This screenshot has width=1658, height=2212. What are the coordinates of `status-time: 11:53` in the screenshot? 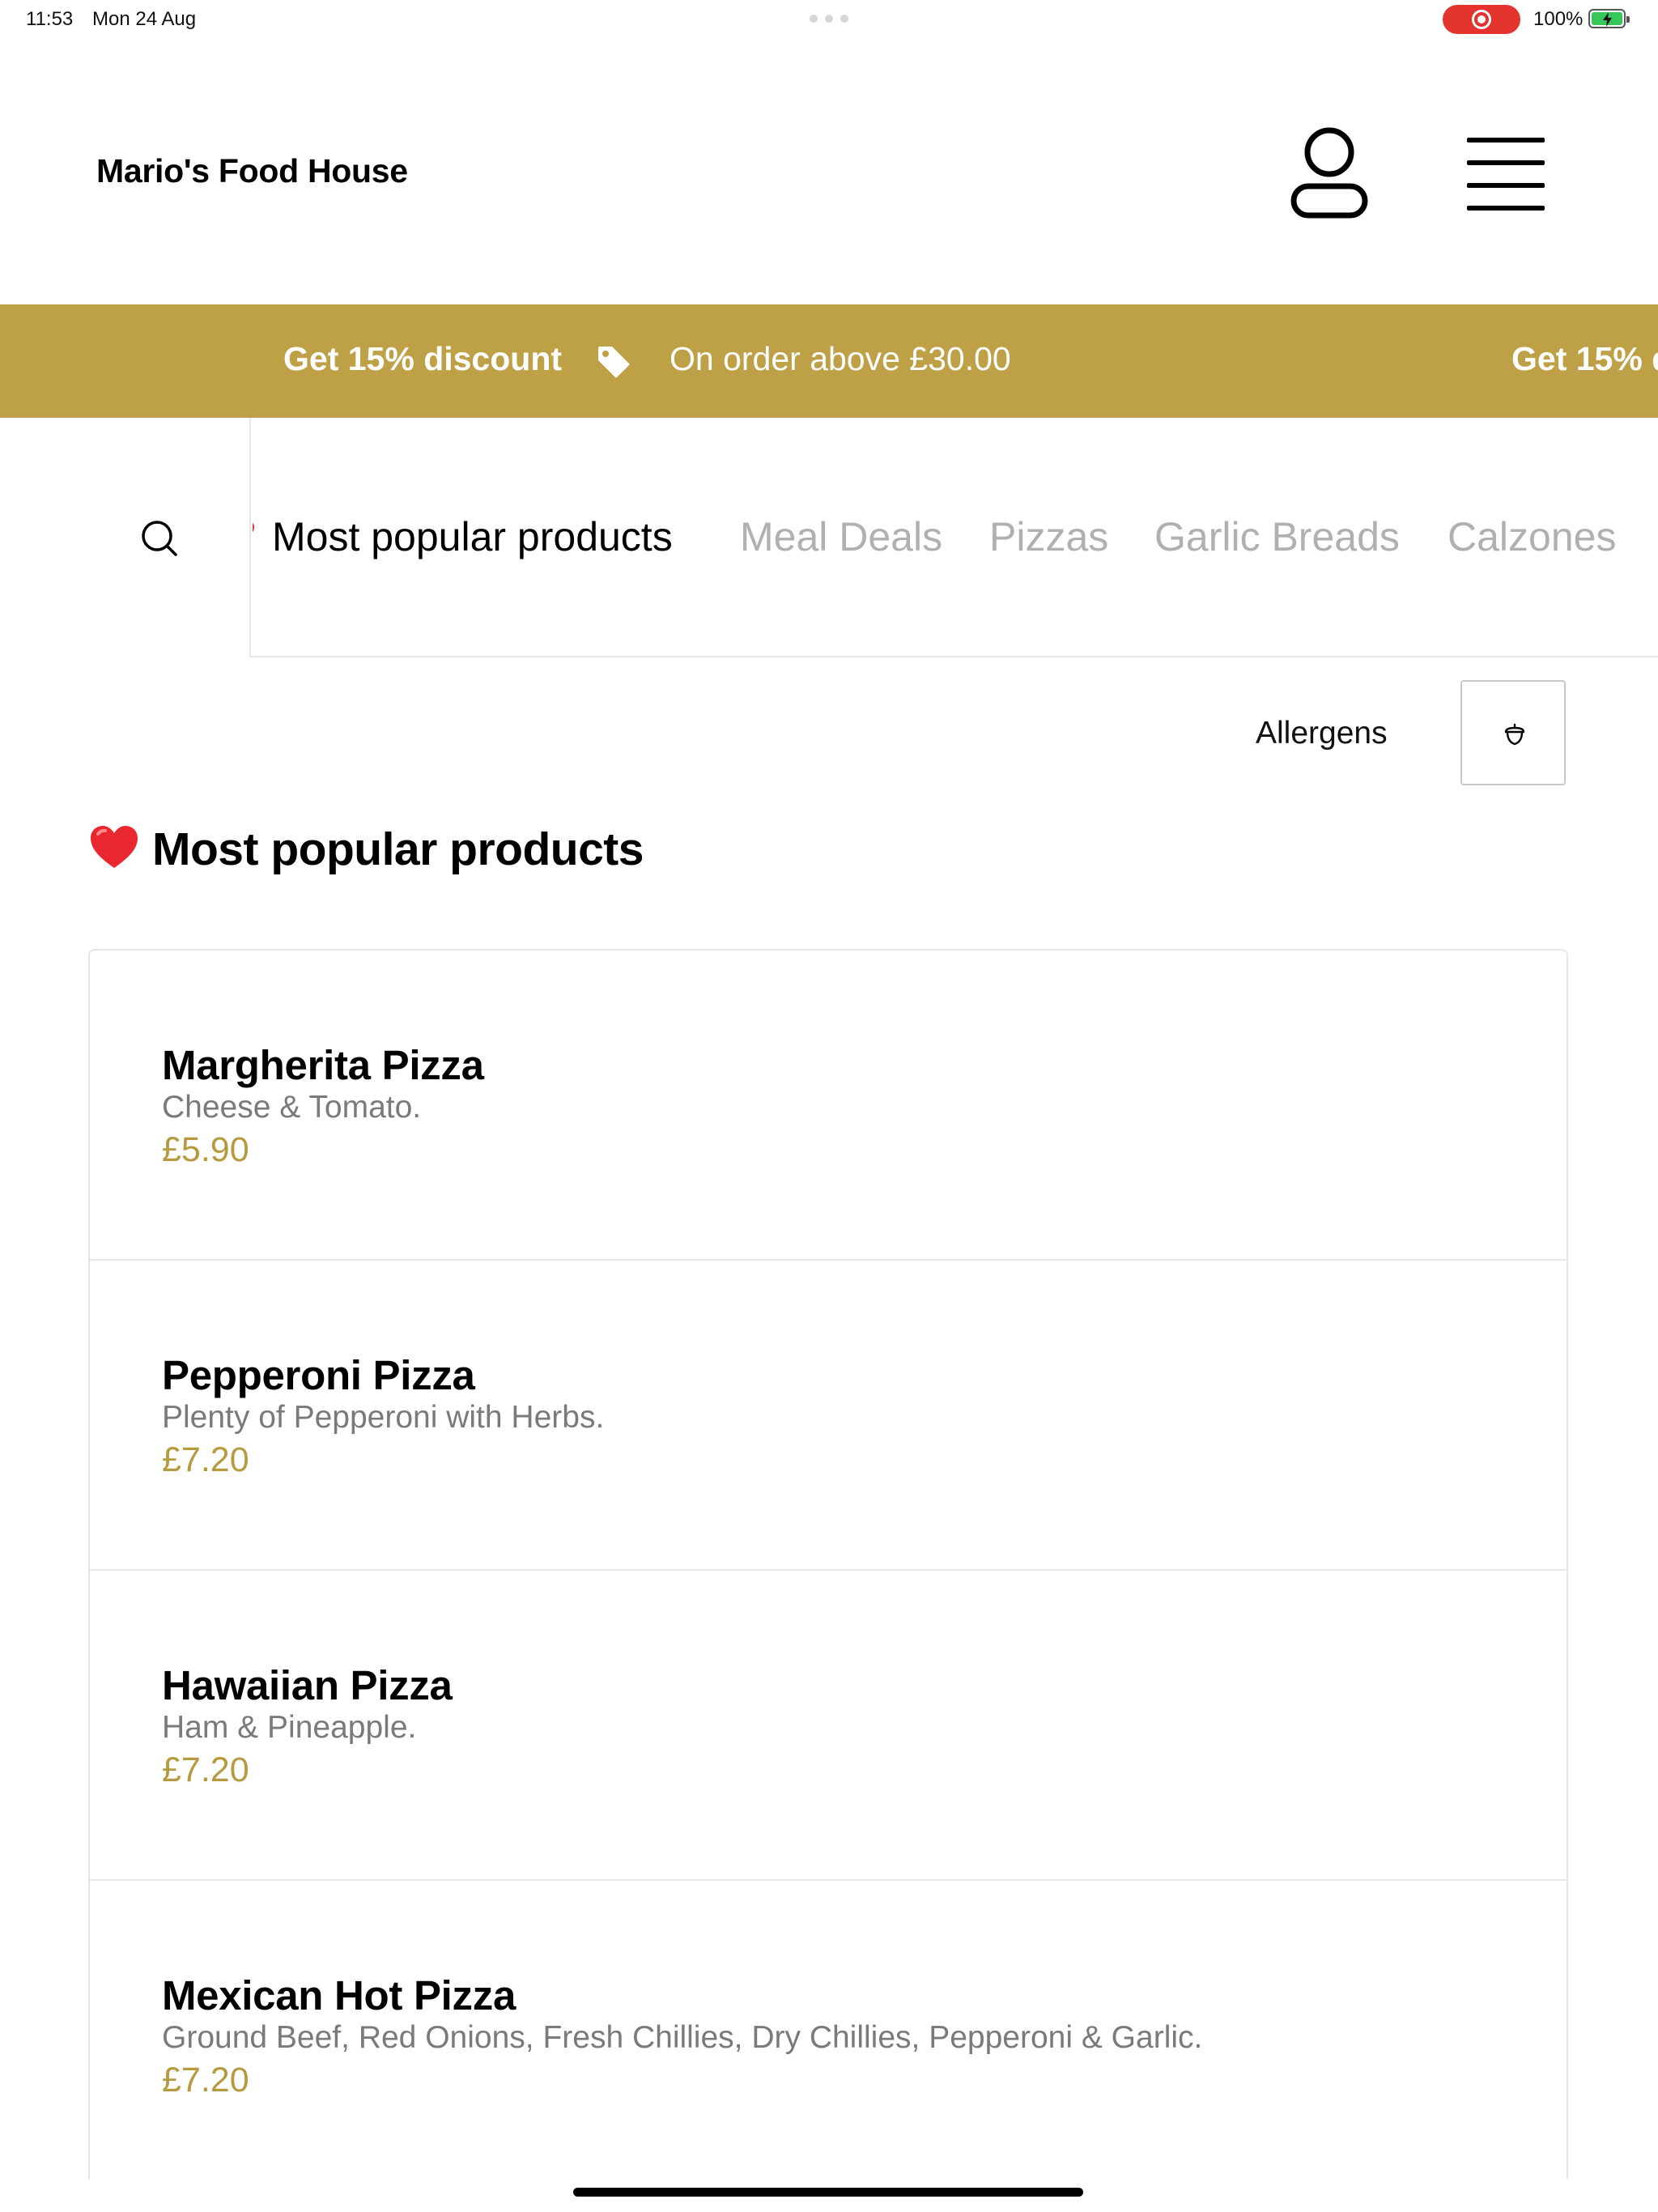 It's located at (50, 19).